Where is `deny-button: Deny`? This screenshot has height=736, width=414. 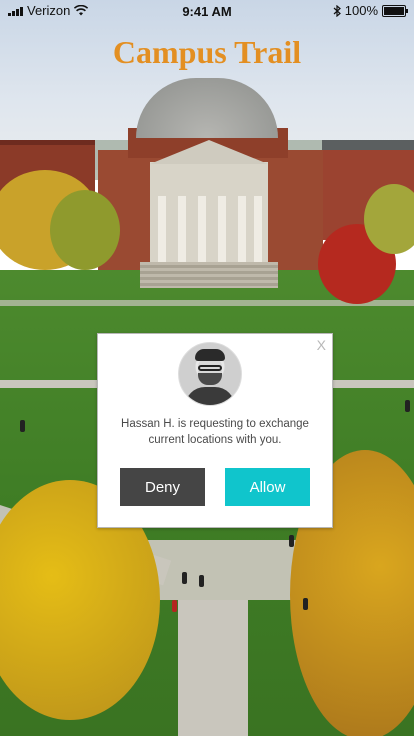
deny-button: Deny is located at coordinates (162, 487).